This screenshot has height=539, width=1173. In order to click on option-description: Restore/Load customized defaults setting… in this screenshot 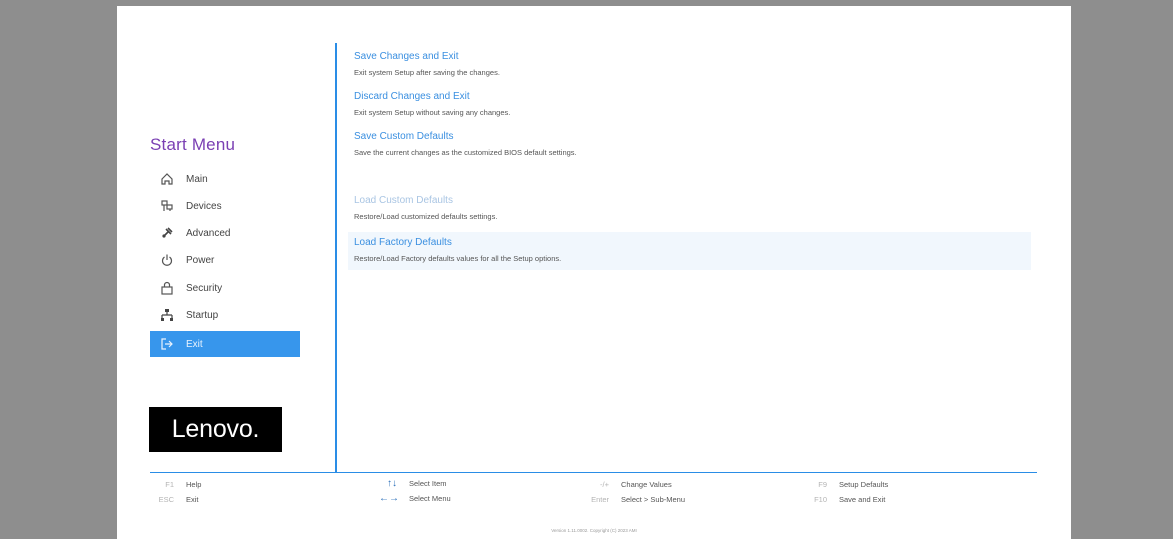, I will do `click(426, 216)`.